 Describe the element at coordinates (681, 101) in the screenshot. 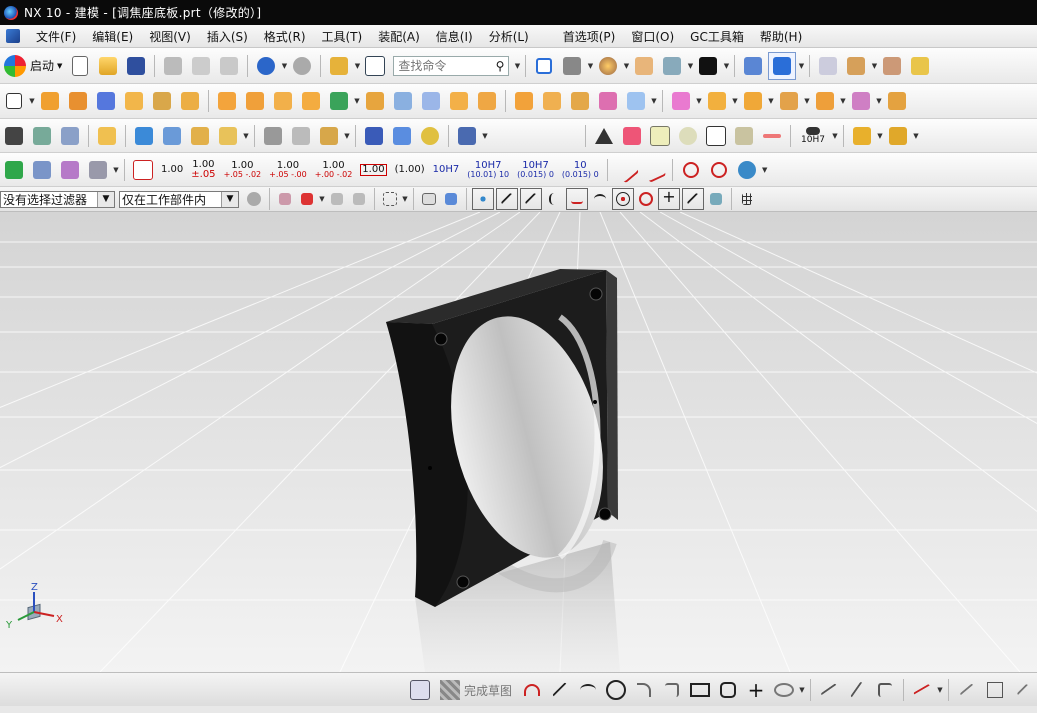

I see `add-component-button` at that location.